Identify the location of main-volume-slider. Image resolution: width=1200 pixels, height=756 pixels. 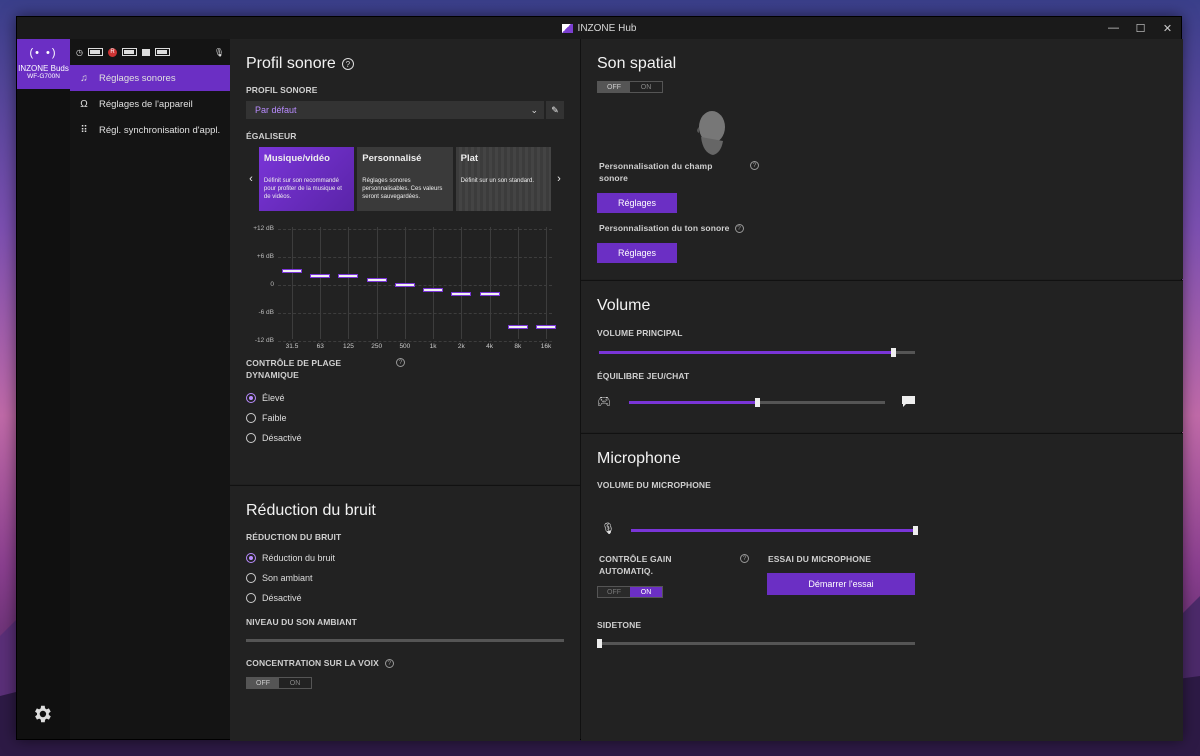
(757, 352).